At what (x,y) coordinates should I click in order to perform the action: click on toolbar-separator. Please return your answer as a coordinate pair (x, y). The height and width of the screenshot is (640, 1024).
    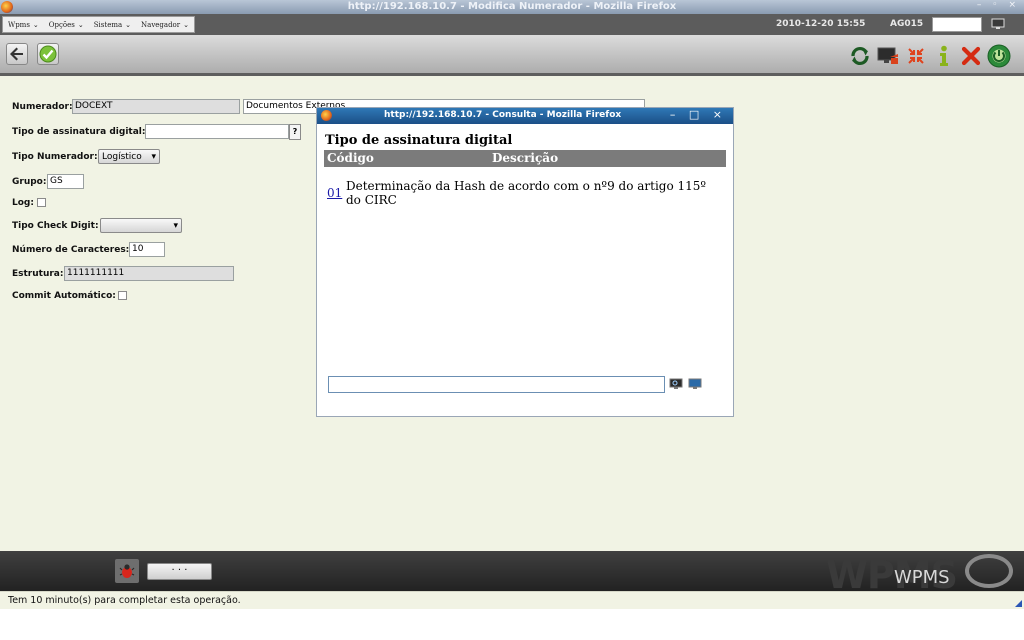
    Looking at the image, I should click on (512, 74).